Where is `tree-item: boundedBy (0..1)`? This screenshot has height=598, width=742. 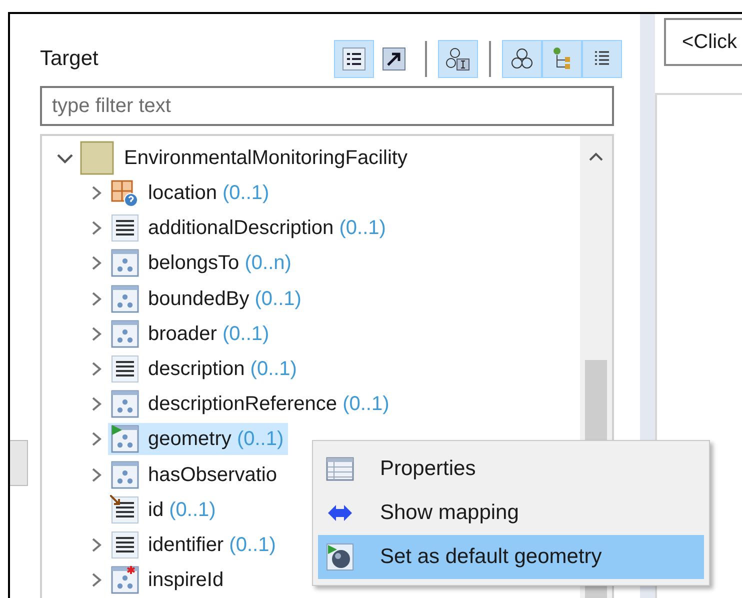 tree-item: boundedBy (0..1) is located at coordinates (207, 298).